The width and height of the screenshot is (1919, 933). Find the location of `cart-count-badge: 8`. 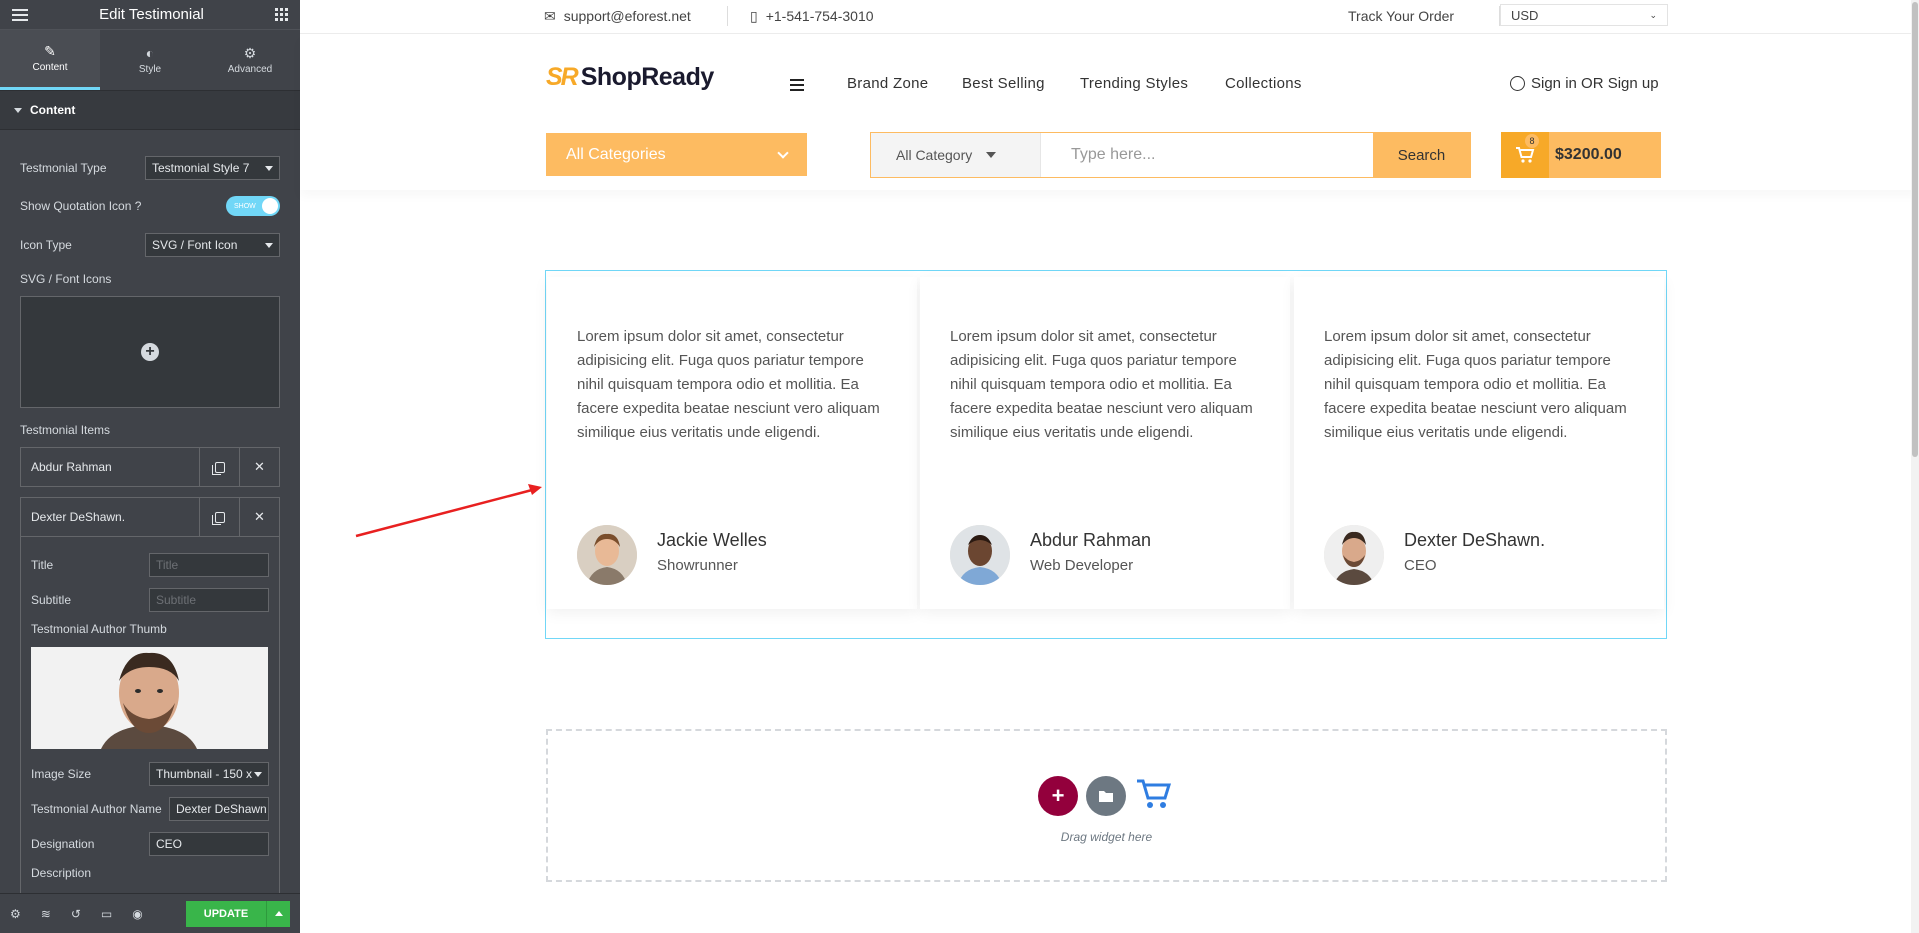

cart-count-badge: 8 is located at coordinates (1532, 141).